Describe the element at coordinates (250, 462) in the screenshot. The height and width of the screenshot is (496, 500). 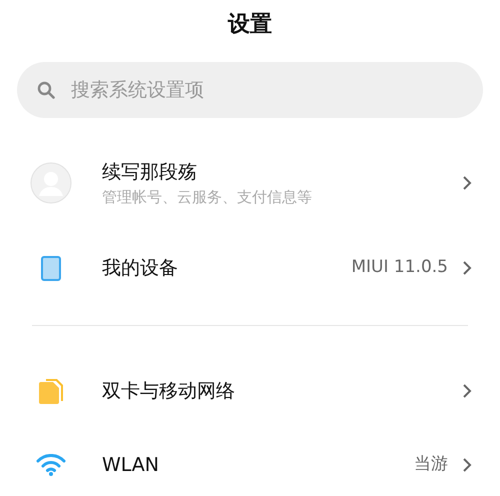
I see `settings-row: WLAN 当游` at that location.